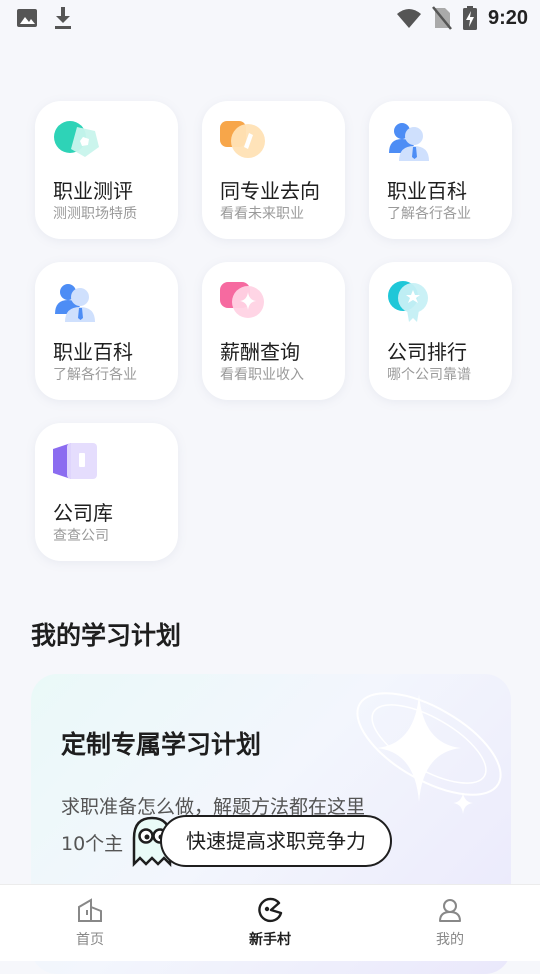 Image resolution: width=540 pixels, height=974 pixels. I want to click on career-test-icon, so click(76, 139).